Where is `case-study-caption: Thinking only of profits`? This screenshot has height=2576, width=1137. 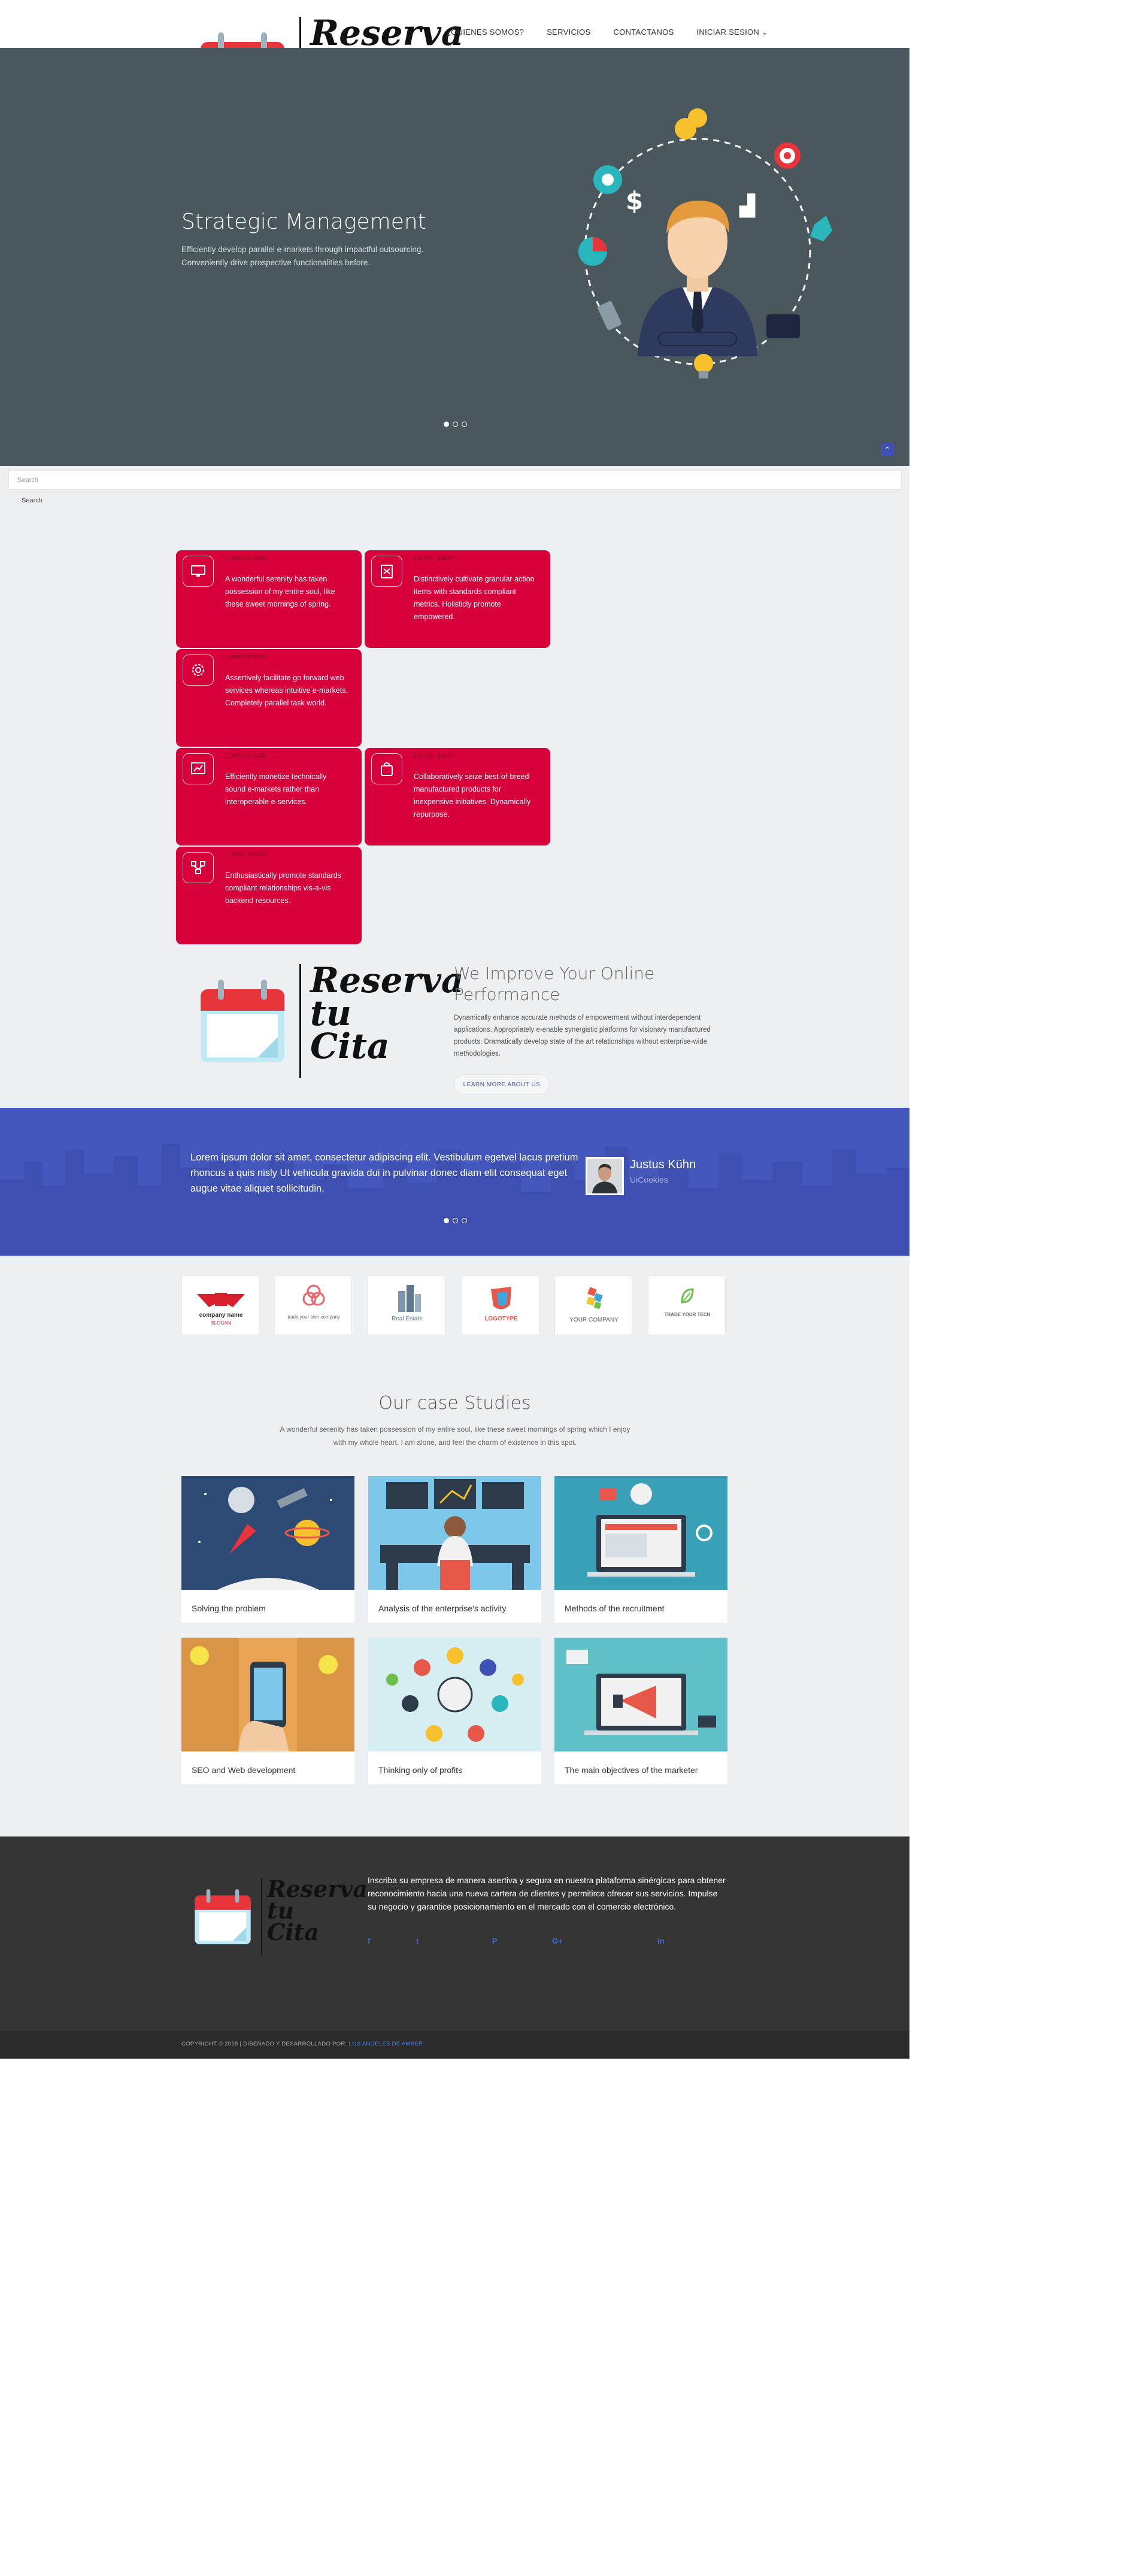
case-study-caption: Thinking only of profits is located at coordinates (420, 1770).